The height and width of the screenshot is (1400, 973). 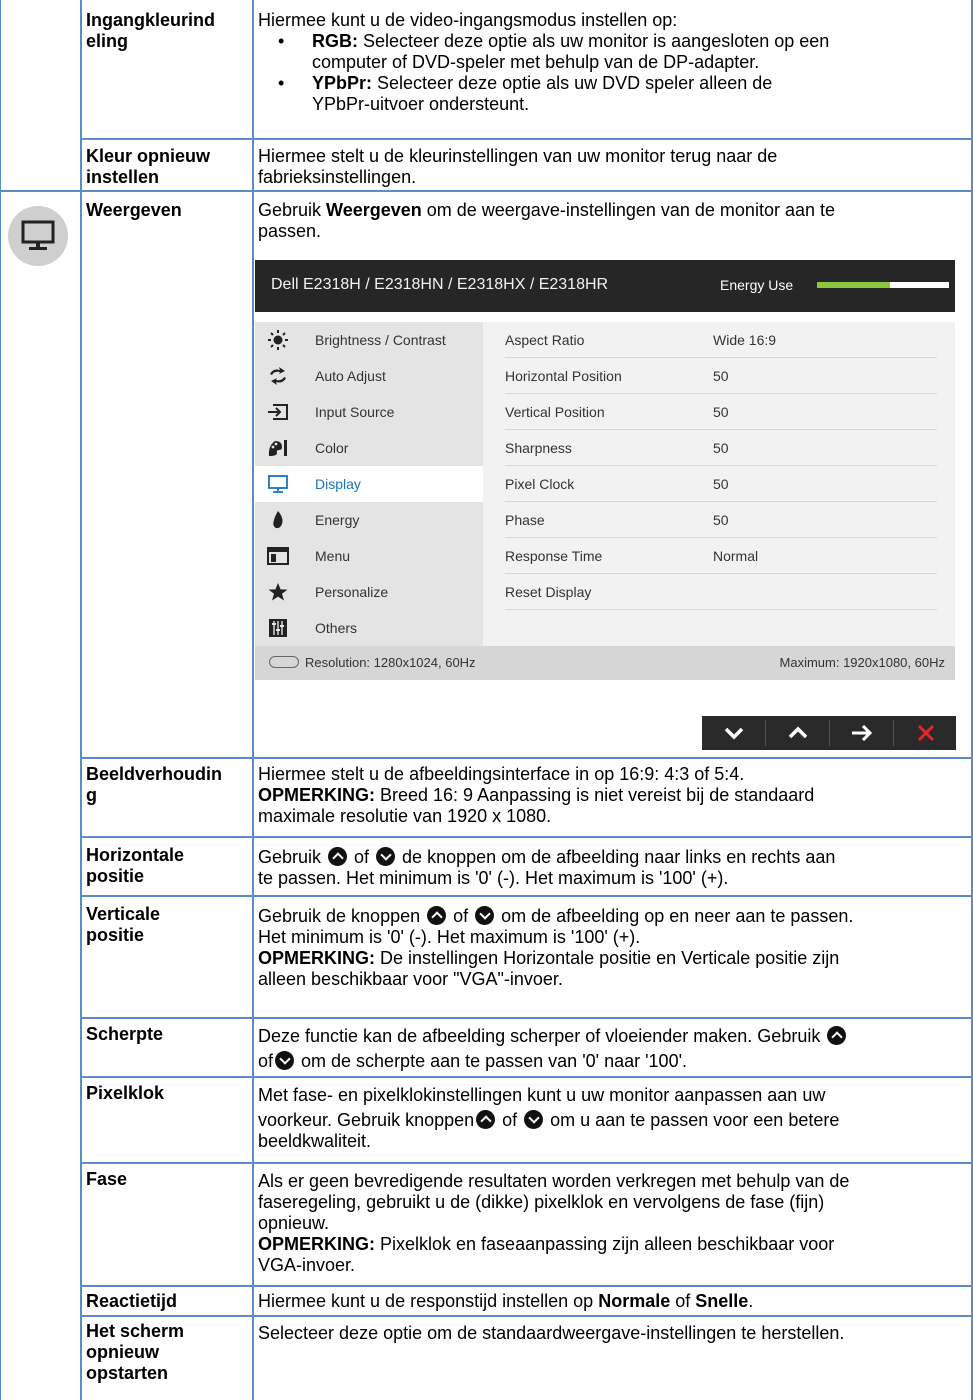 I want to click on energy-use-fill, so click(x=853, y=285).